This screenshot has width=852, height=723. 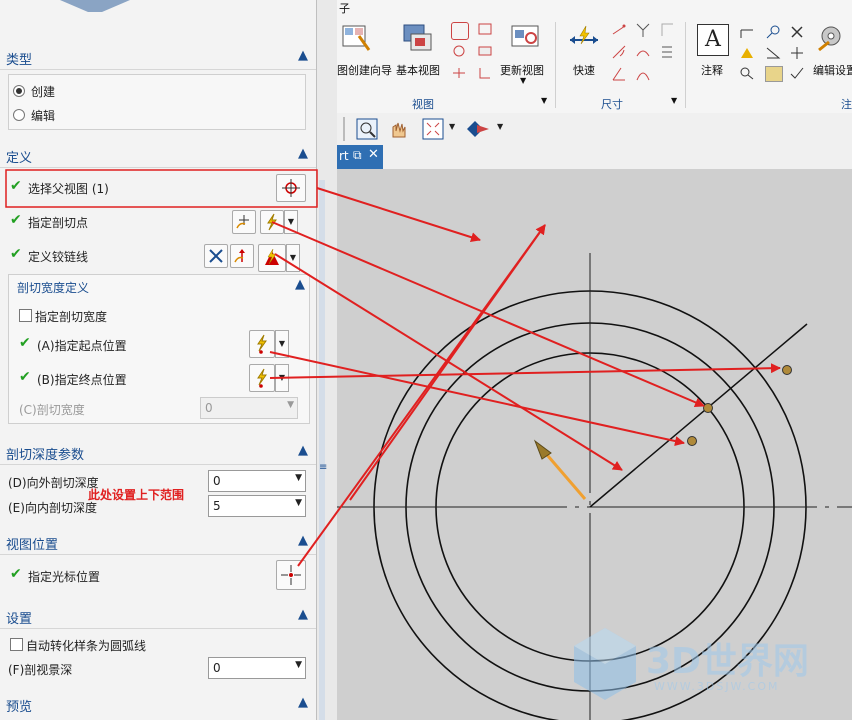 What do you see at coordinates (459, 51) in the screenshot?
I see `section-view-icon` at bounding box center [459, 51].